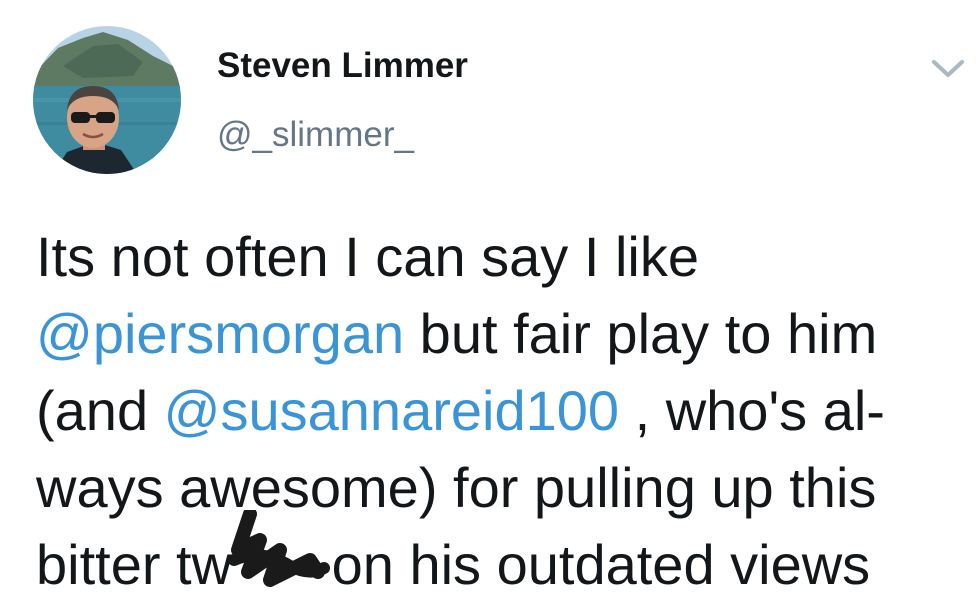 This screenshot has width=980, height=603. Describe the element at coordinates (100, 410) in the screenshot. I see `tweet-text-segment: (and` at that location.